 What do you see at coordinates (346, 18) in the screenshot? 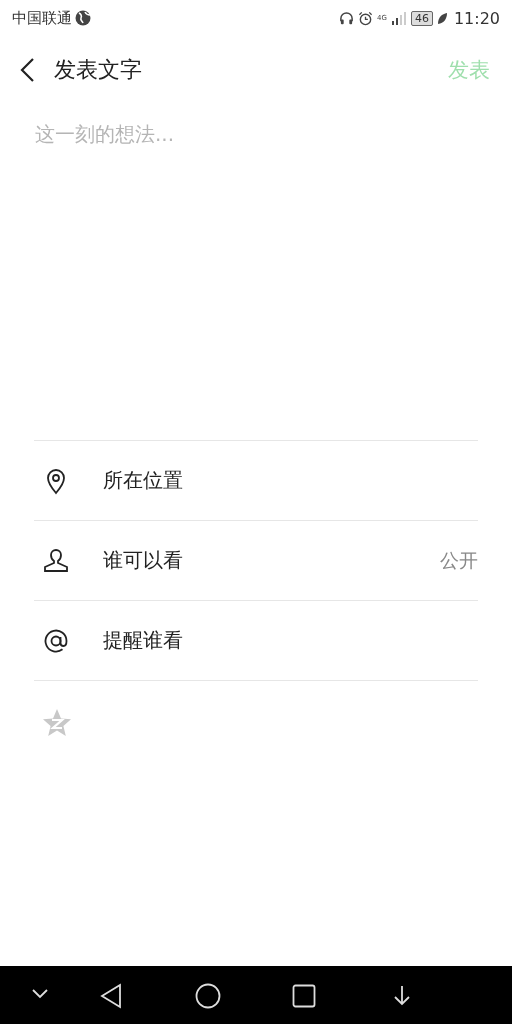
I see `headphones-icon` at bounding box center [346, 18].